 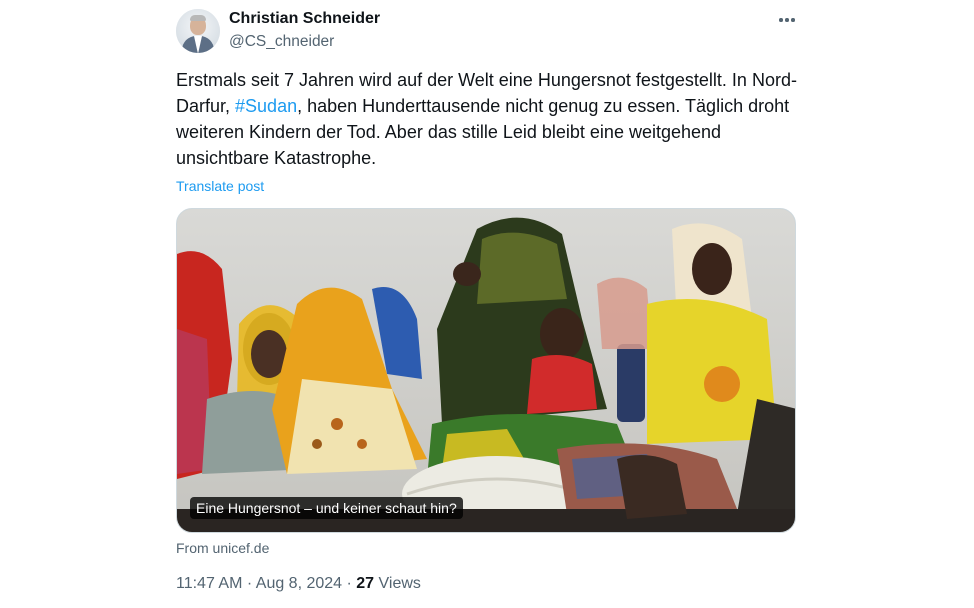 What do you see at coordinates (220, 186) in the screenshot?
I see `translate-post-link: Translate post` at bounding box center [220, 186].